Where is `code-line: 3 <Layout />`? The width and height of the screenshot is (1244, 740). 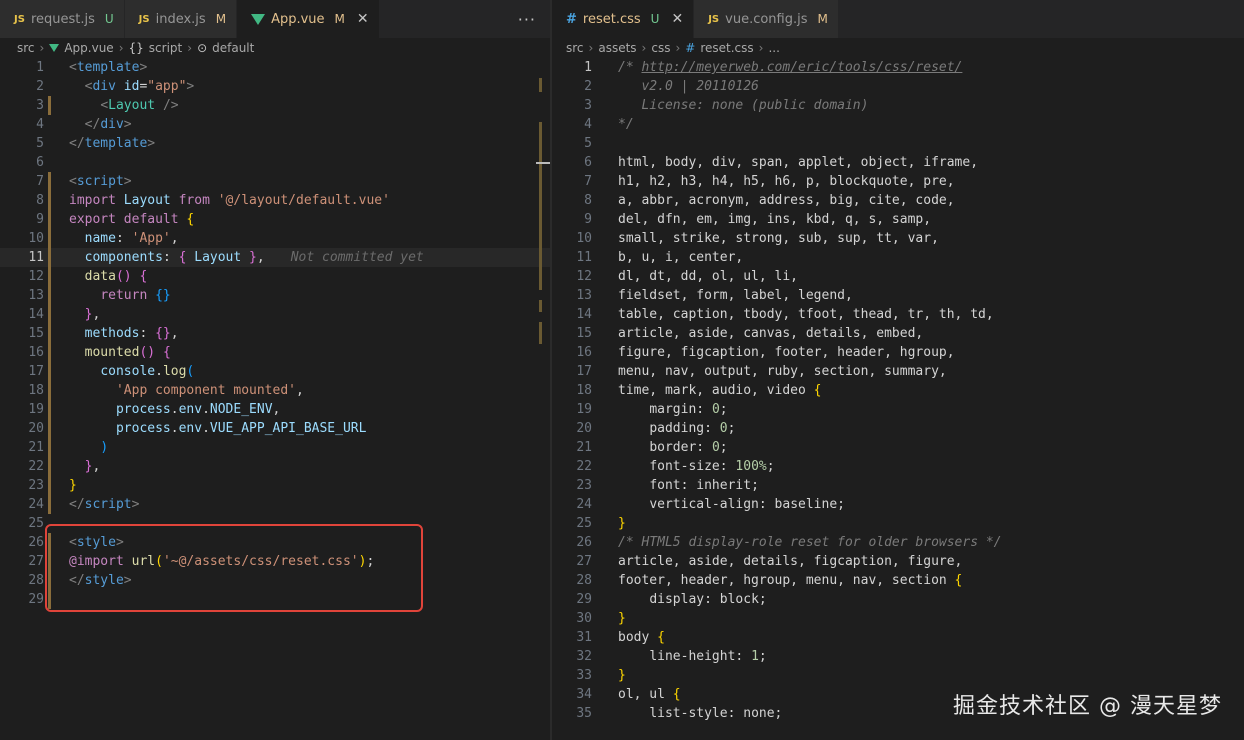 code-line: 3 <Layout /> is located at coordinates (107, 105).